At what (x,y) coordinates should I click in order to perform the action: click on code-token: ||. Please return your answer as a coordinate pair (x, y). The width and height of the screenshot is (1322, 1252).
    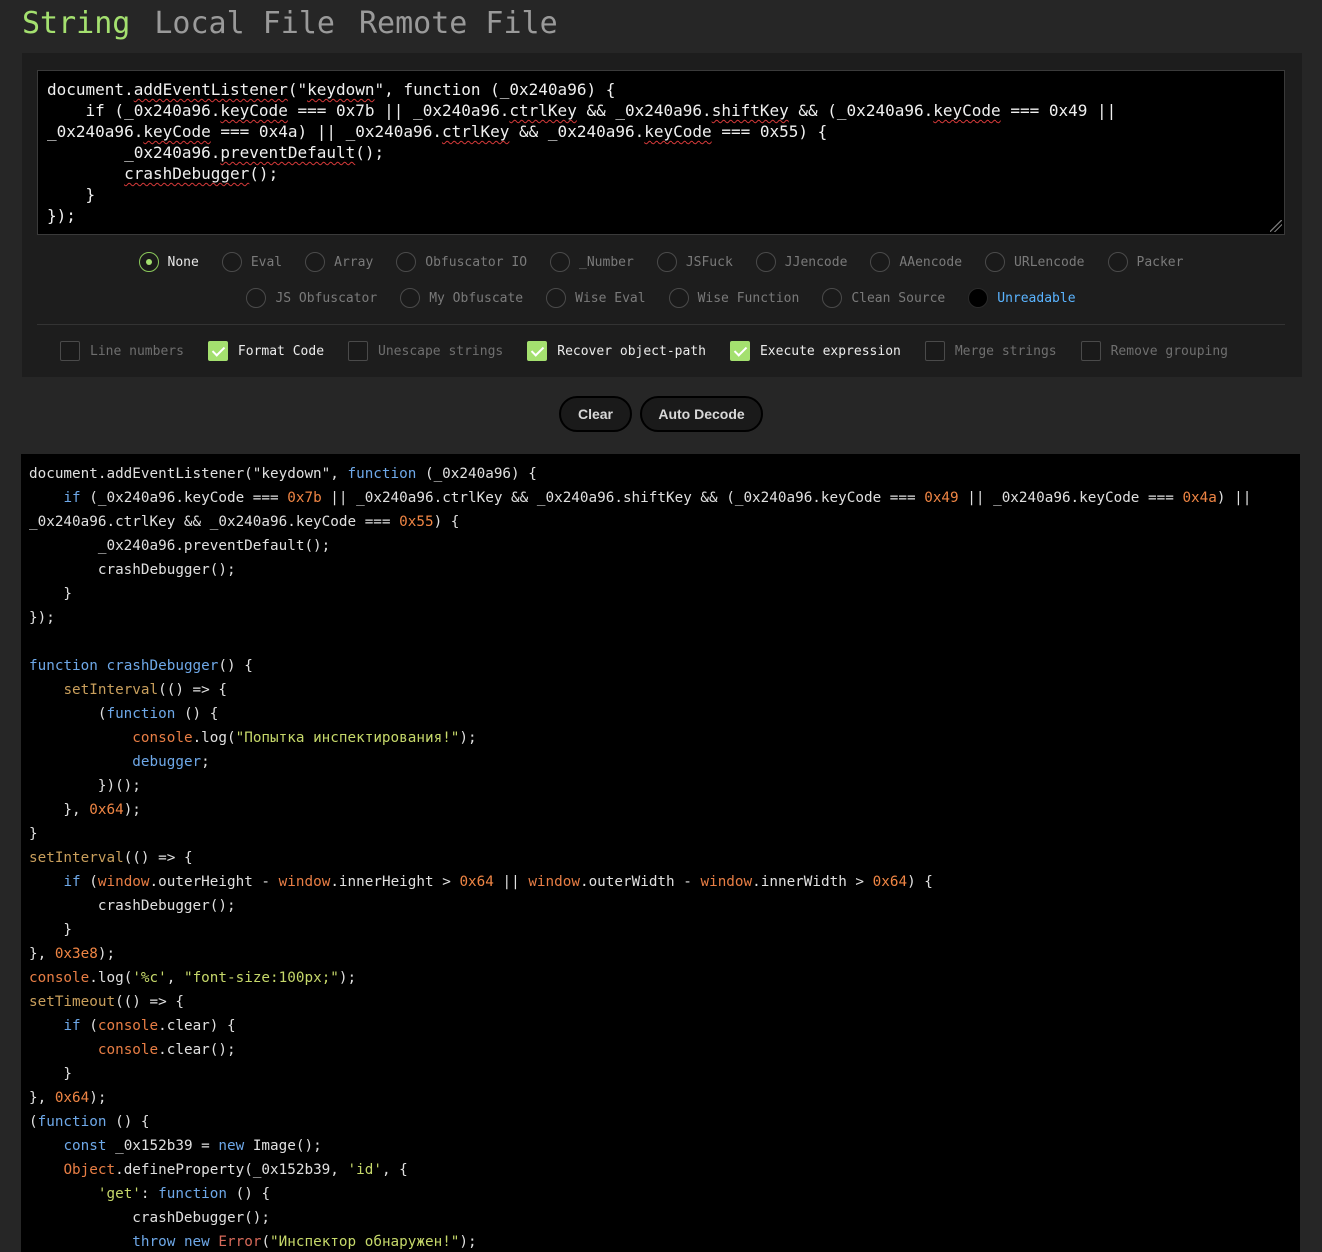
    Looking at the image, I should click on (511, 882).